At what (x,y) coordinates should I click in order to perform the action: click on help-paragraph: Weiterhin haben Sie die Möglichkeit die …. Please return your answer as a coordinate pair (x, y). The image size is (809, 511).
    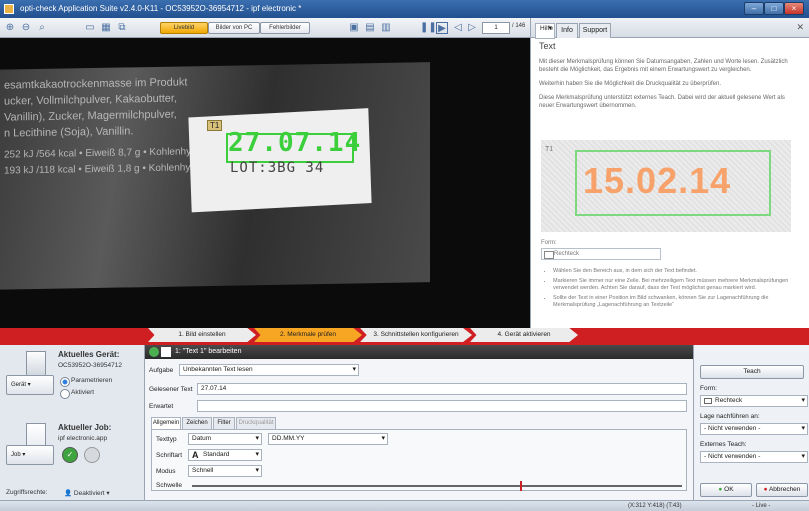
    Looking at the image, I should click on (630, 84).